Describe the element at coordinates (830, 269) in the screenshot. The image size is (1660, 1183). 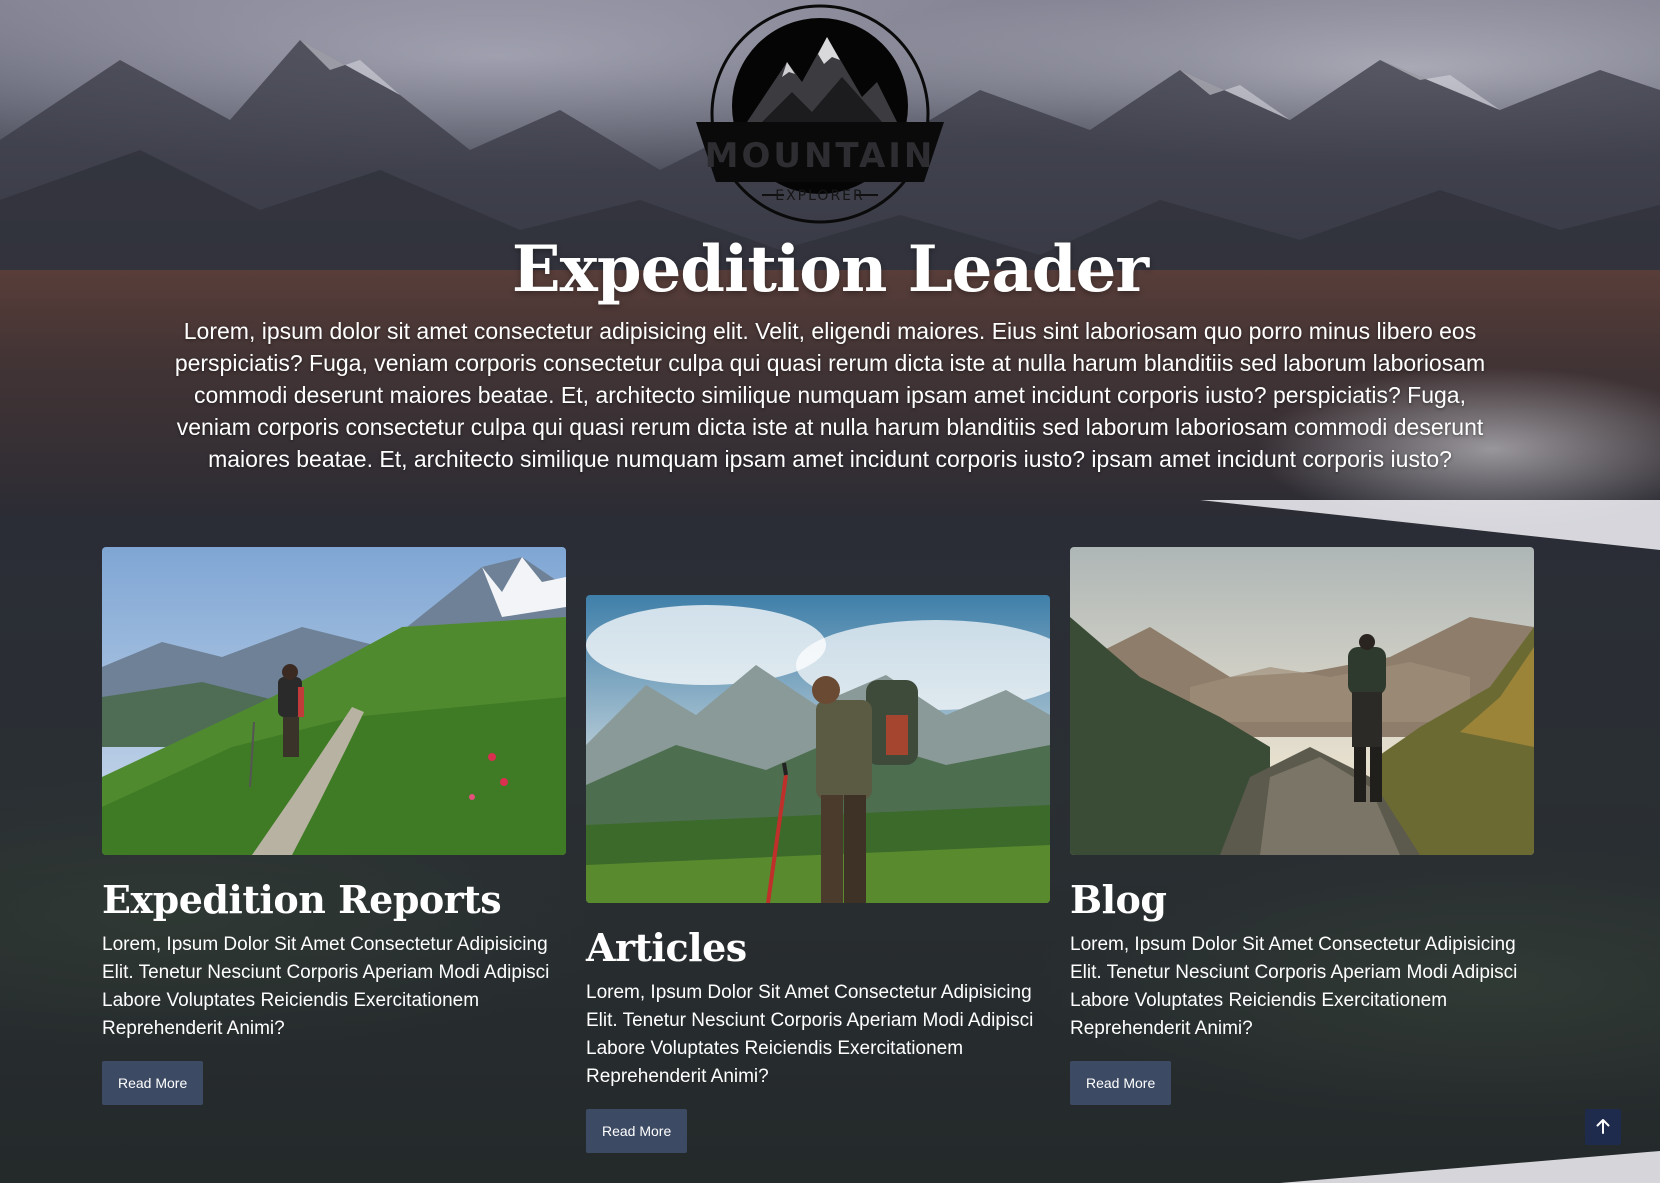
I see `page-title: Expedition Leader` at that location.